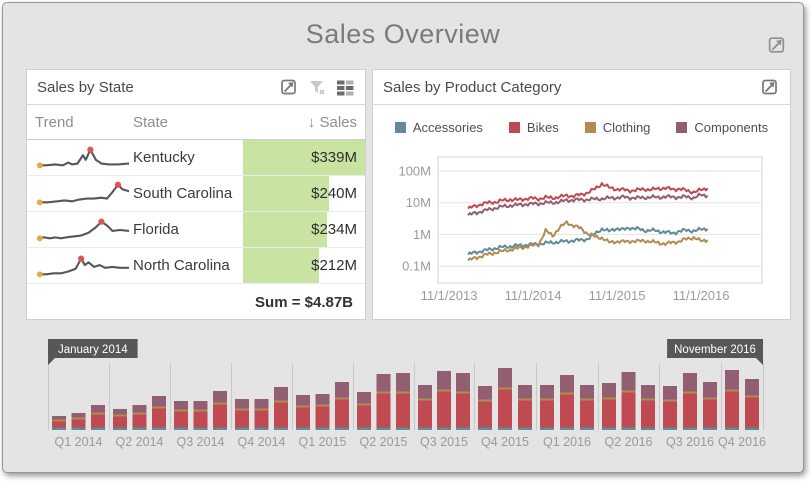  What do you see at coordinates (181, 265) in the screenshot?
I see `state-name: North Carolina` at bounding box center [181, 265].